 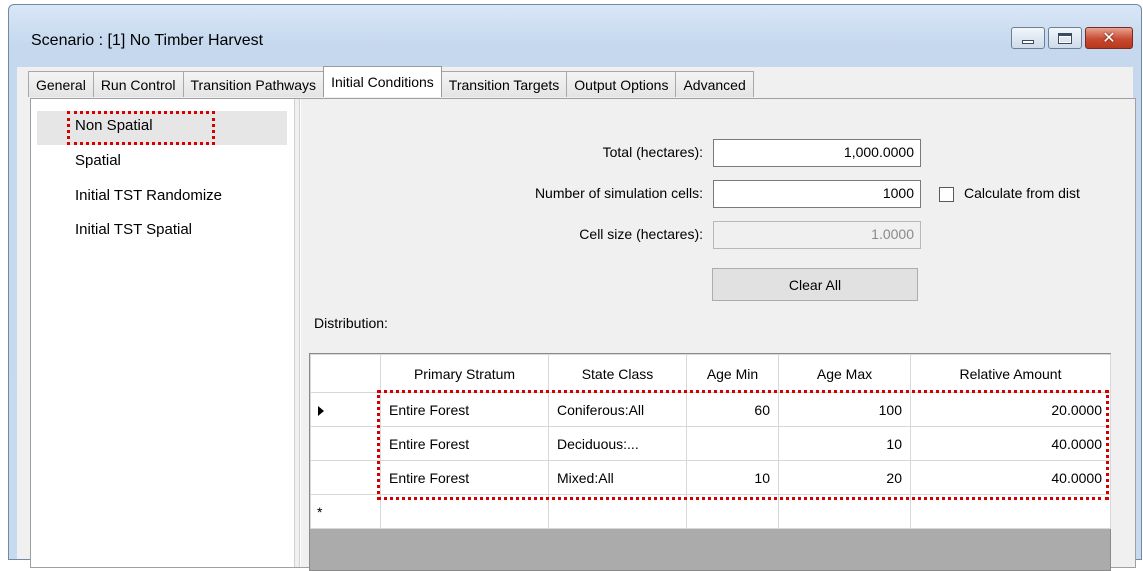 I want to click on cell-relative-amount, so click(x=1010, y=511).